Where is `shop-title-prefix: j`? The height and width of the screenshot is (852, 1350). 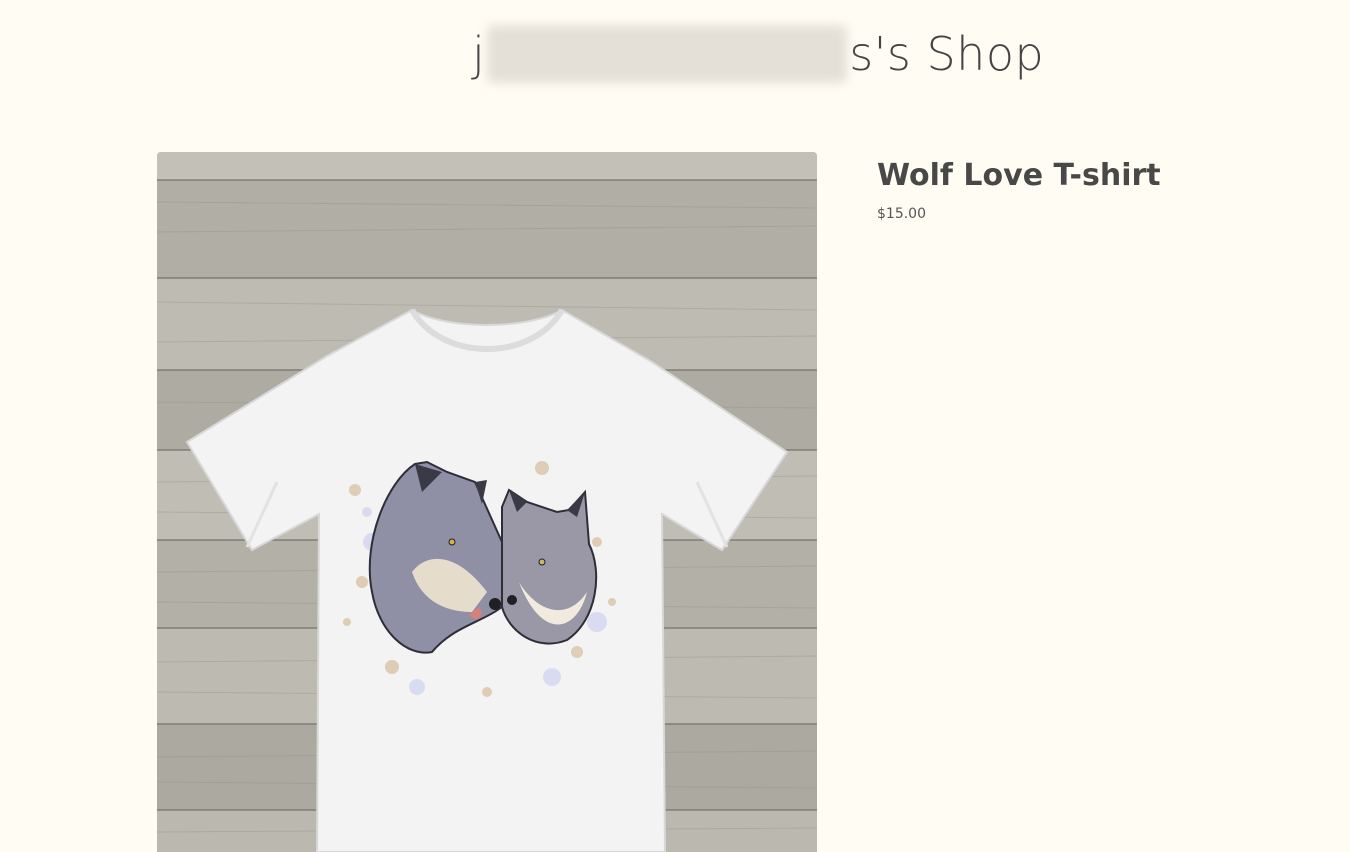
shop-title-prefix: j is located at coordinates (479, 54).